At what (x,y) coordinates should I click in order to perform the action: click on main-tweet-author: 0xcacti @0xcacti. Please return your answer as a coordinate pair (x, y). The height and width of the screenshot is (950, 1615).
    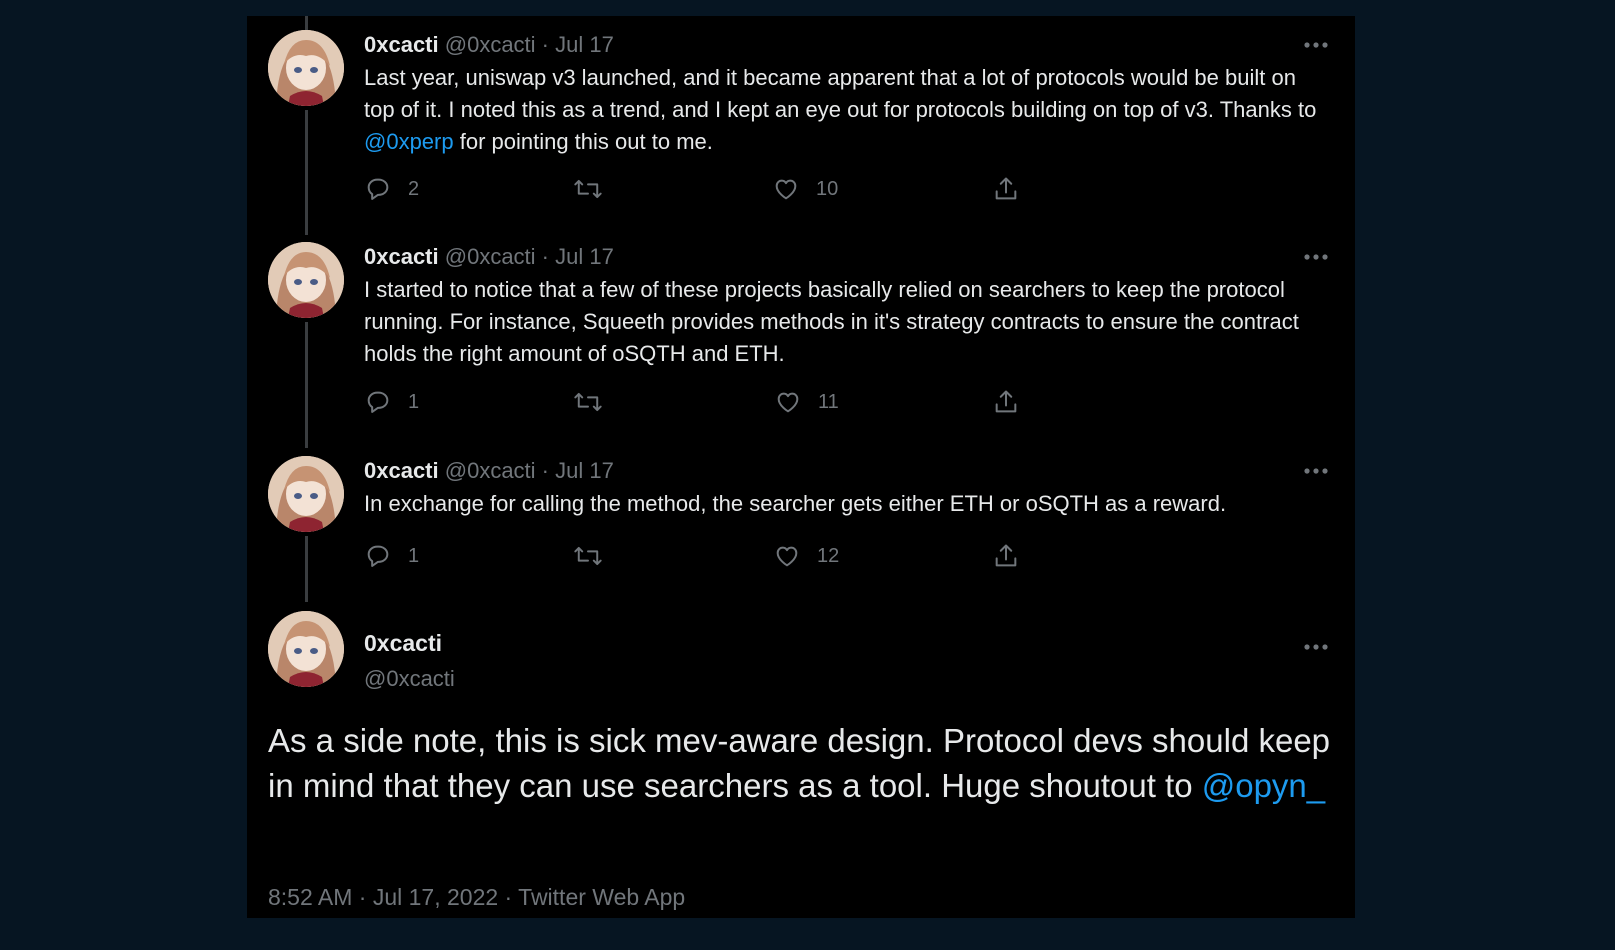
    Looking at the image, I should click on (801, 665).